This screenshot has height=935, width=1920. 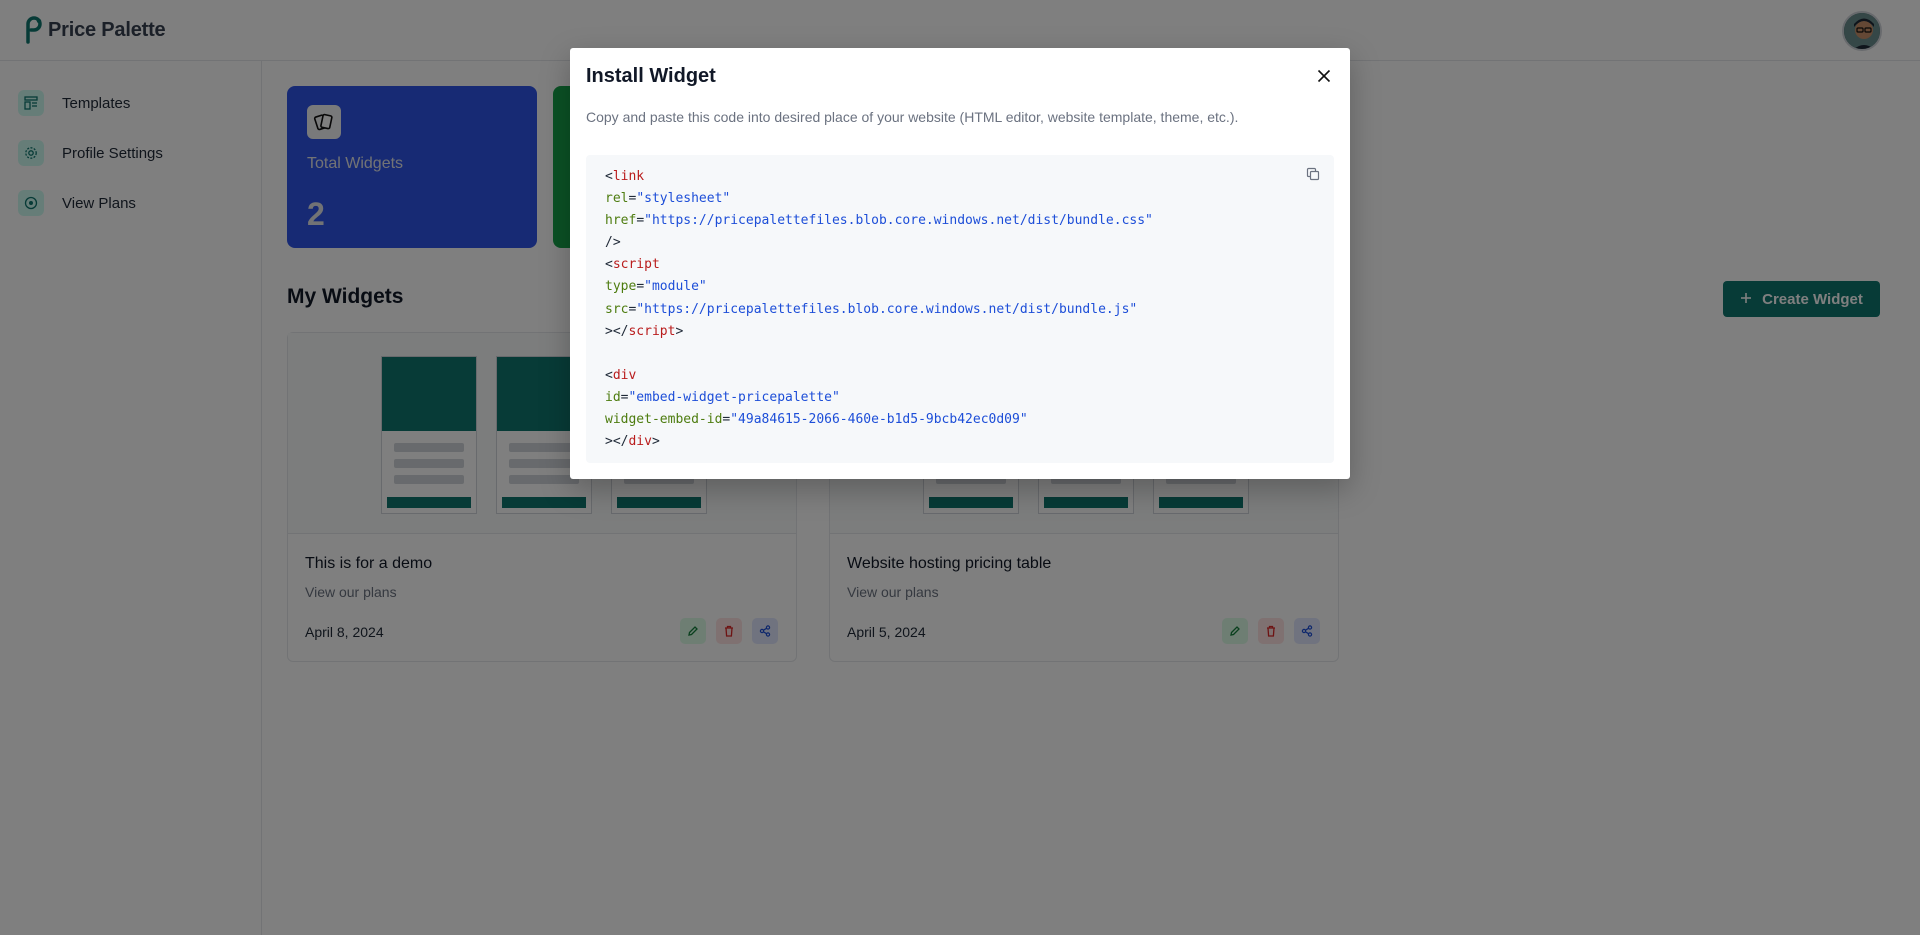 I want to click on code-tag: link, so click(x=628, y=176).